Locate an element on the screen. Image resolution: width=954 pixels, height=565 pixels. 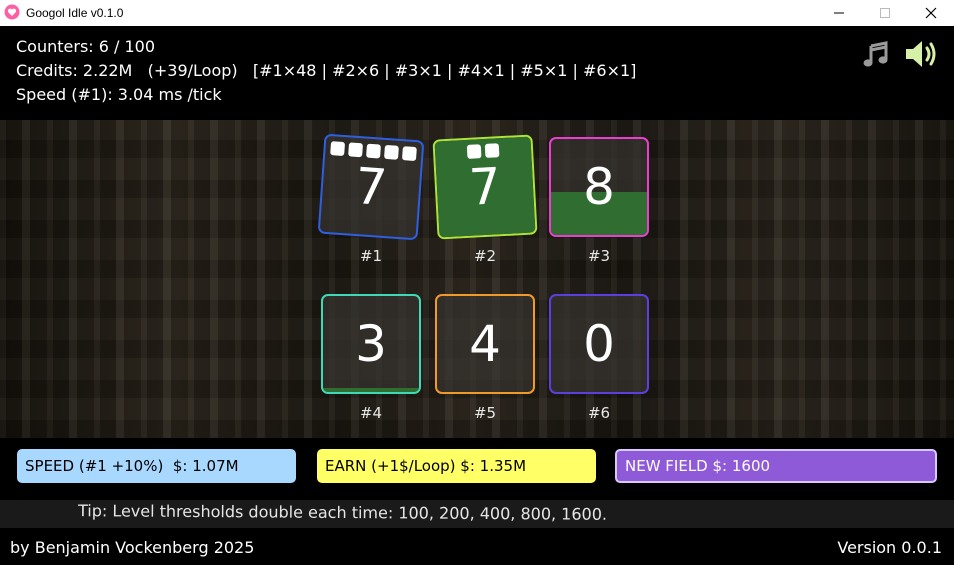
counter-tile: 8 is located at coordinates (599, 187).